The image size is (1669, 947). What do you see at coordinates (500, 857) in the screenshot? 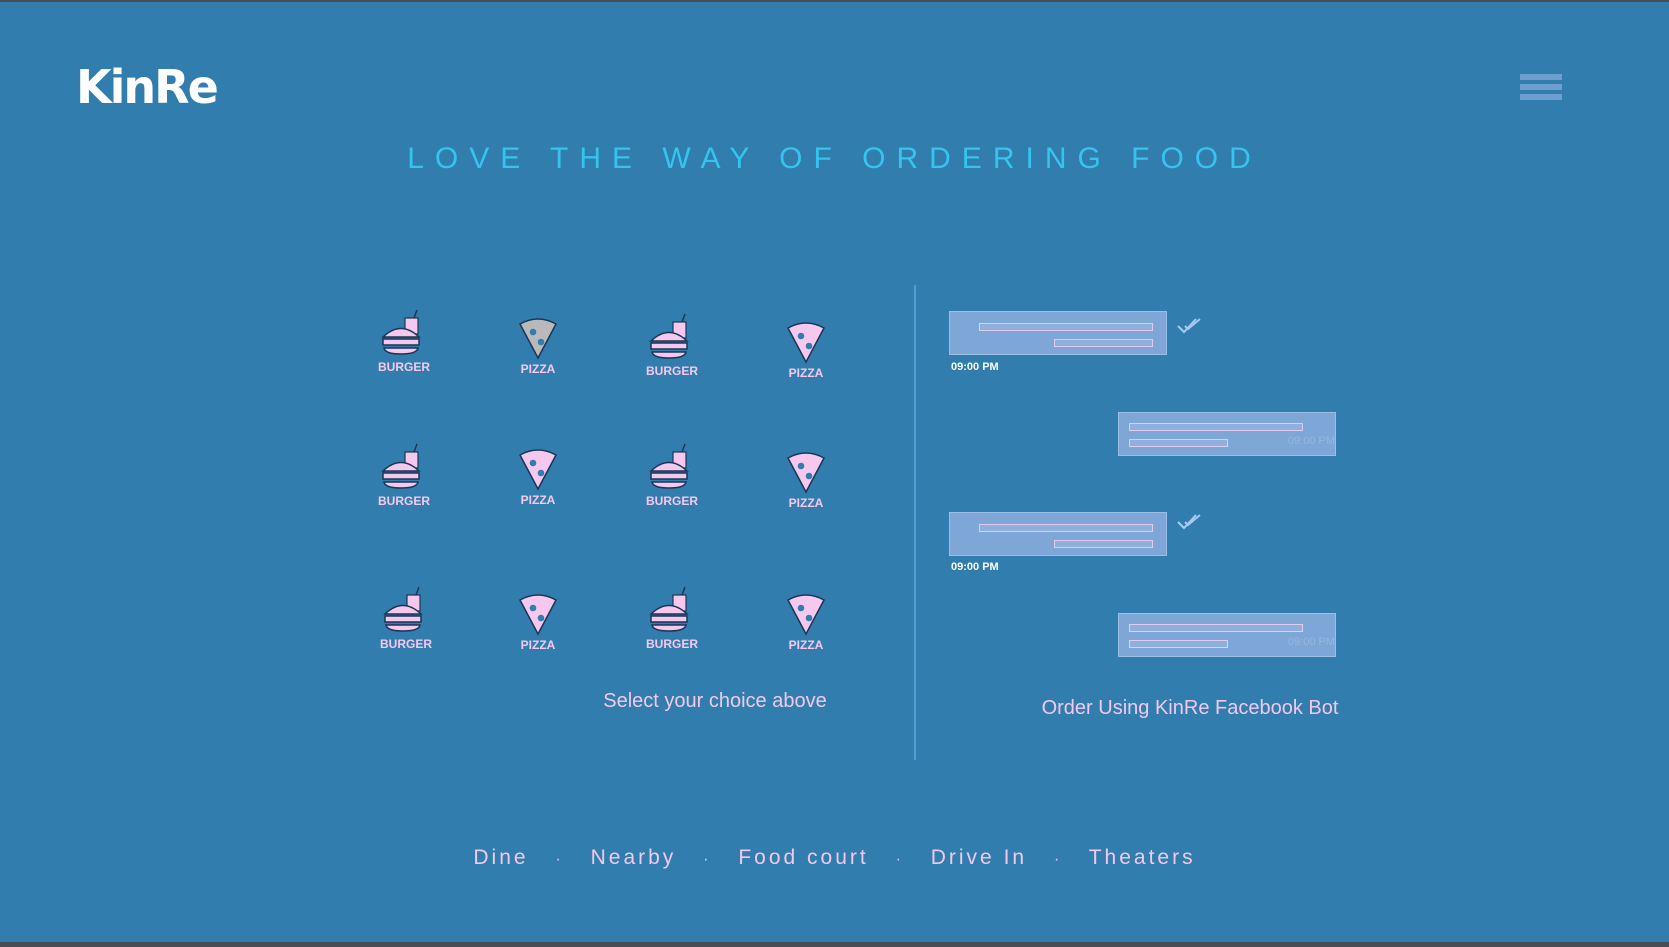
I see `footer-link-dine: Dine` at bounding box center [500, 857].